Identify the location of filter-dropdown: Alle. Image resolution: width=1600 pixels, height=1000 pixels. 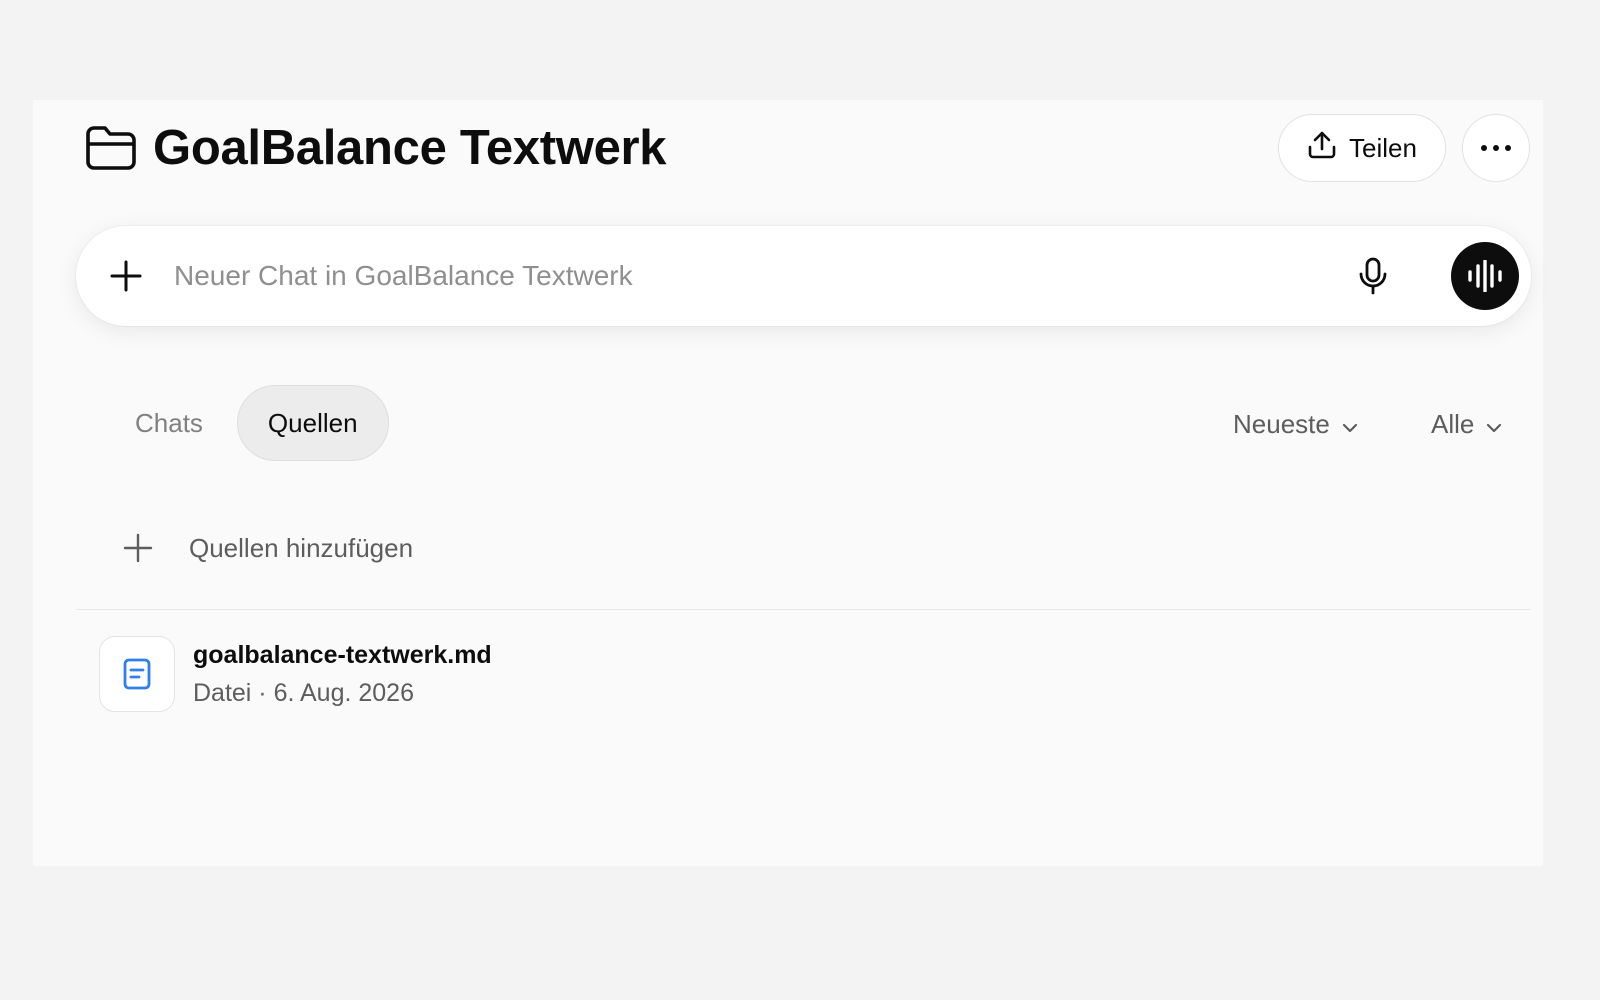
(1466, 424).